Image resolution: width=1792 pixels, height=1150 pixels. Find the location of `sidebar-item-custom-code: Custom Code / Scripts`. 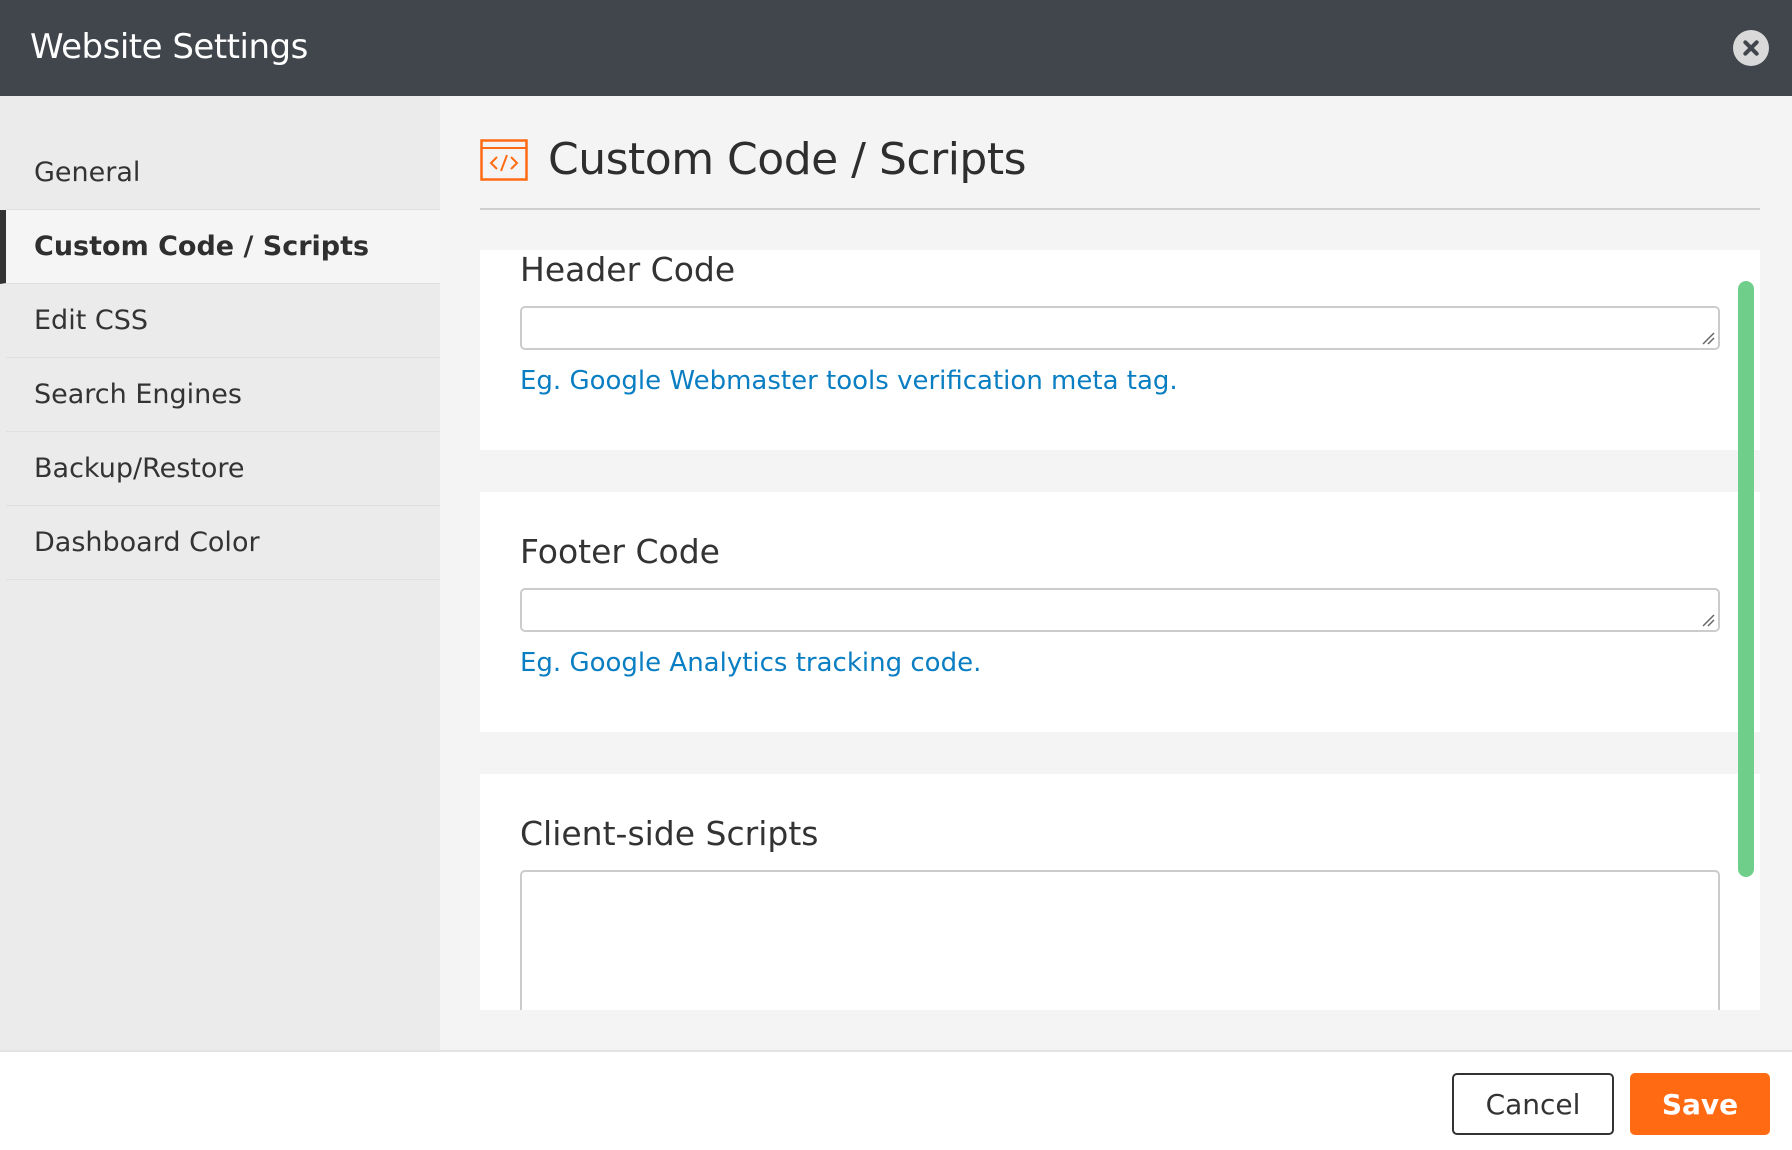

sidebar-item-custom-code: Custom Code / Scripts is located at coordinates (220, 247).